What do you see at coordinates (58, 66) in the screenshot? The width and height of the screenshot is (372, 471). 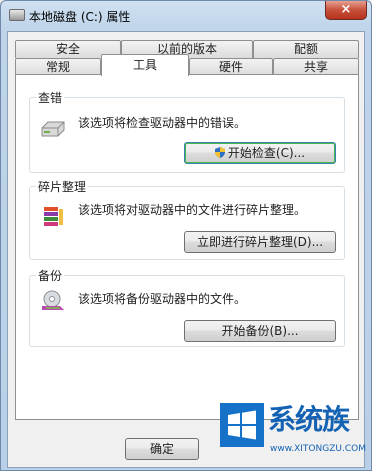 I see `tab-general: 常规` at bounding box center [58, 66].